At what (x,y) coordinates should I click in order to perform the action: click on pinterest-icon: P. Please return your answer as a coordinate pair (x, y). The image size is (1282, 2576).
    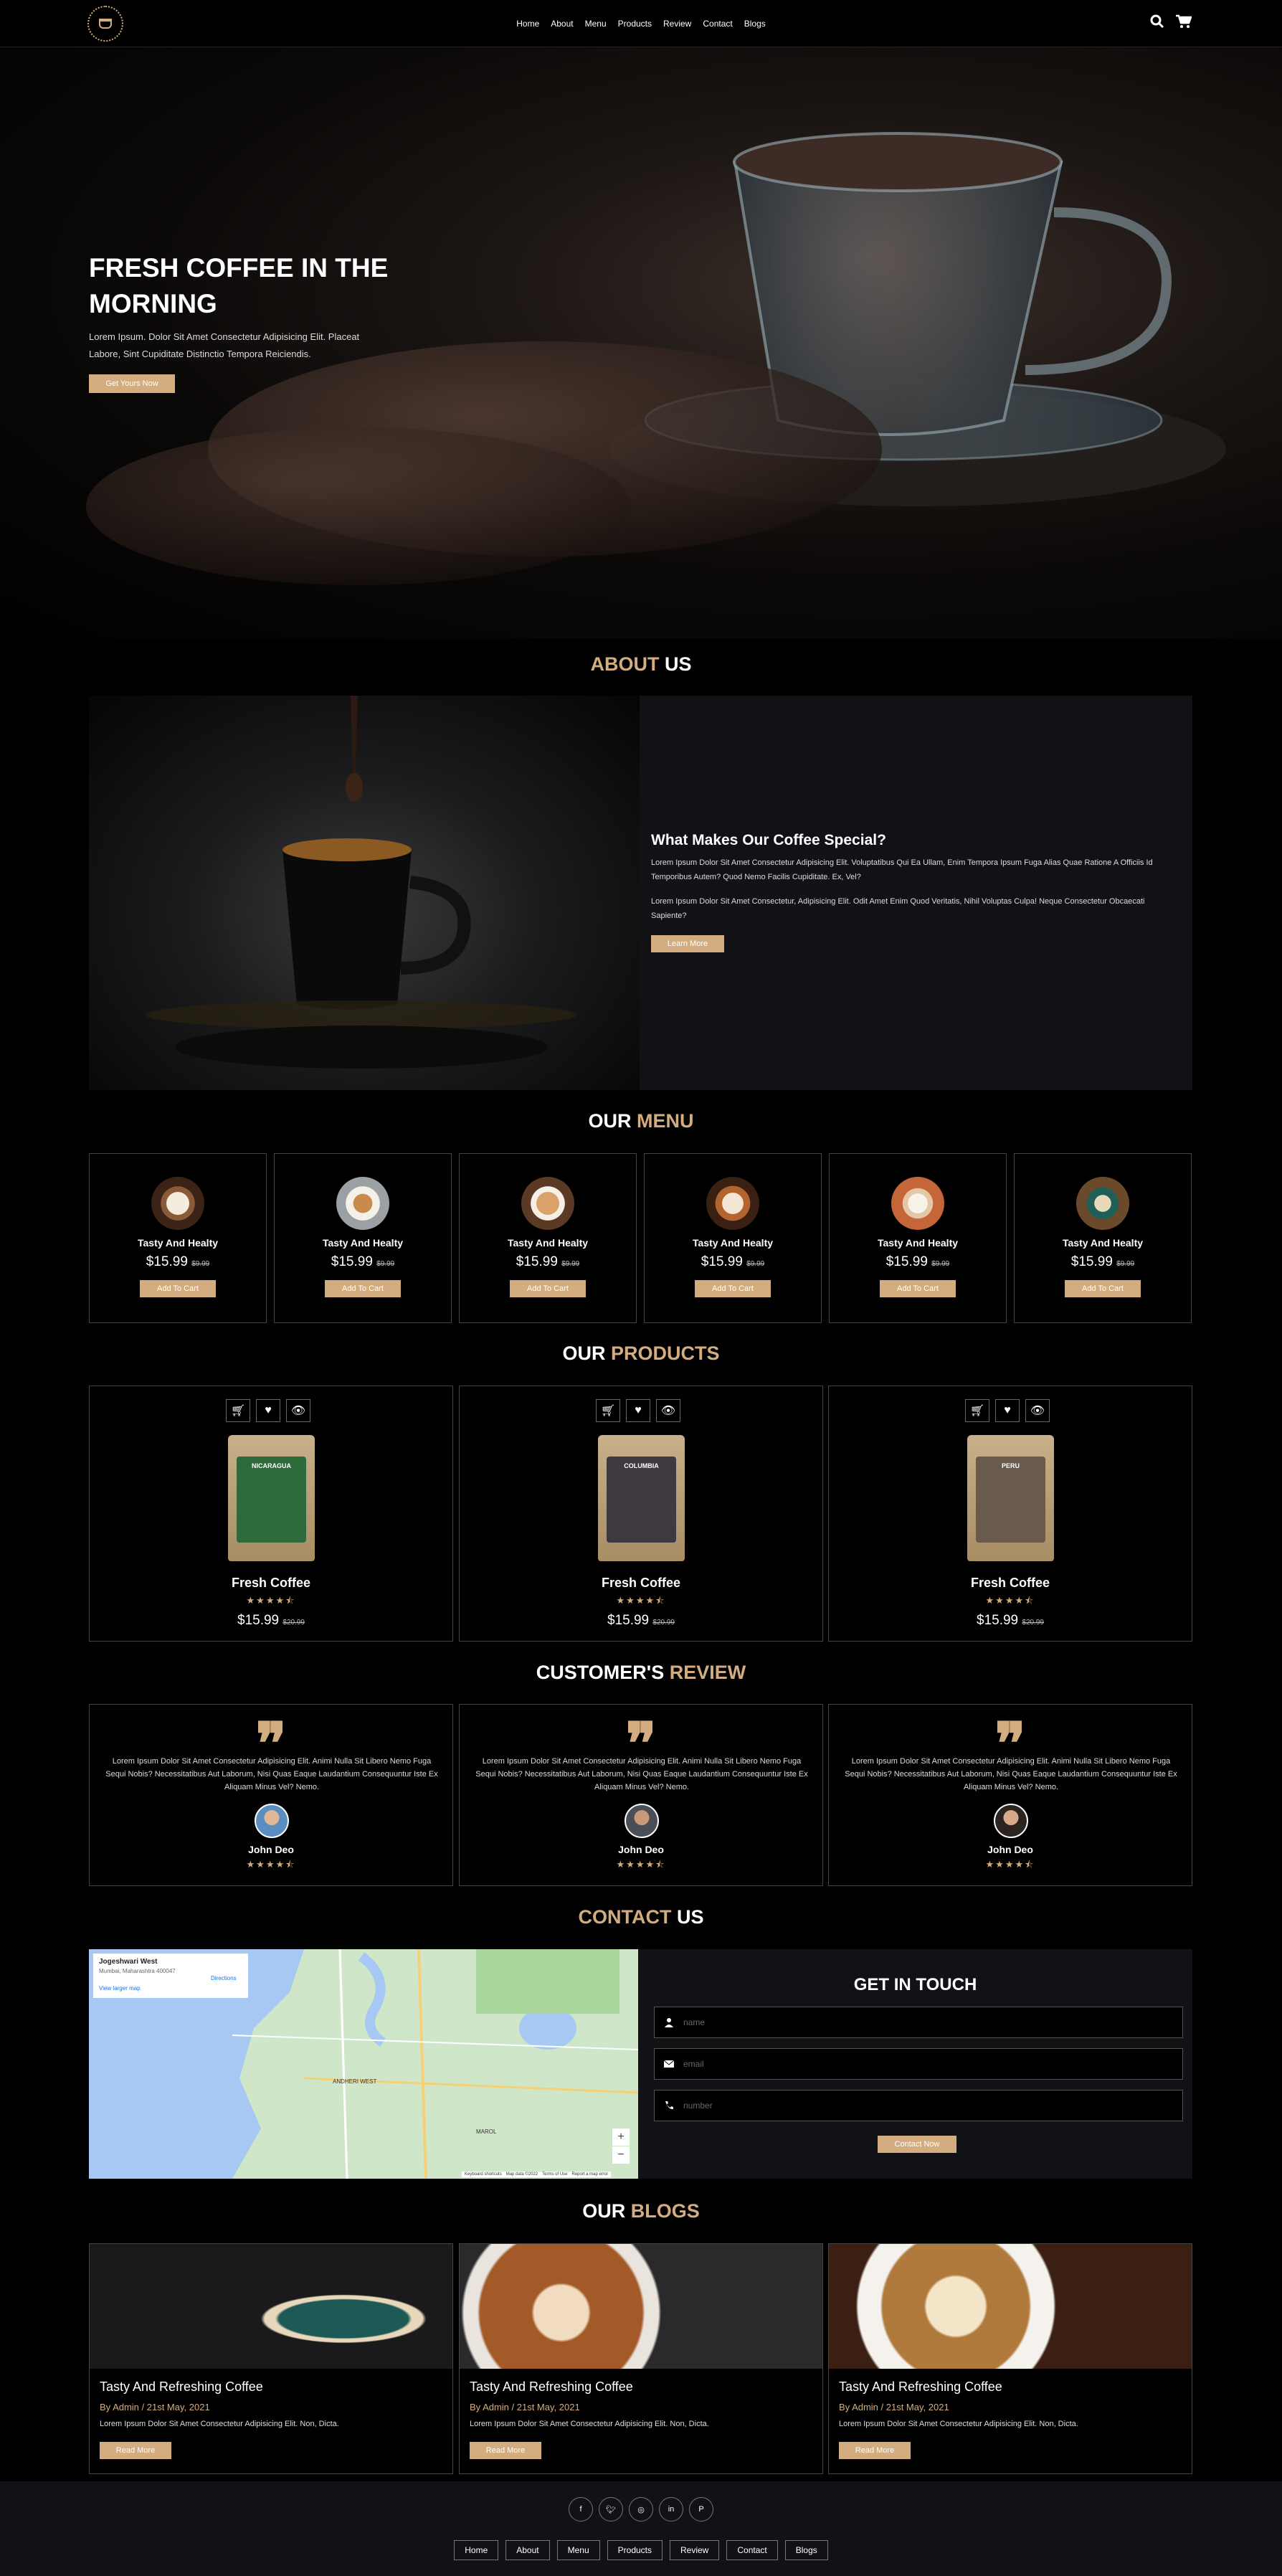
    Looking at the image, I should click on (701, 2509).